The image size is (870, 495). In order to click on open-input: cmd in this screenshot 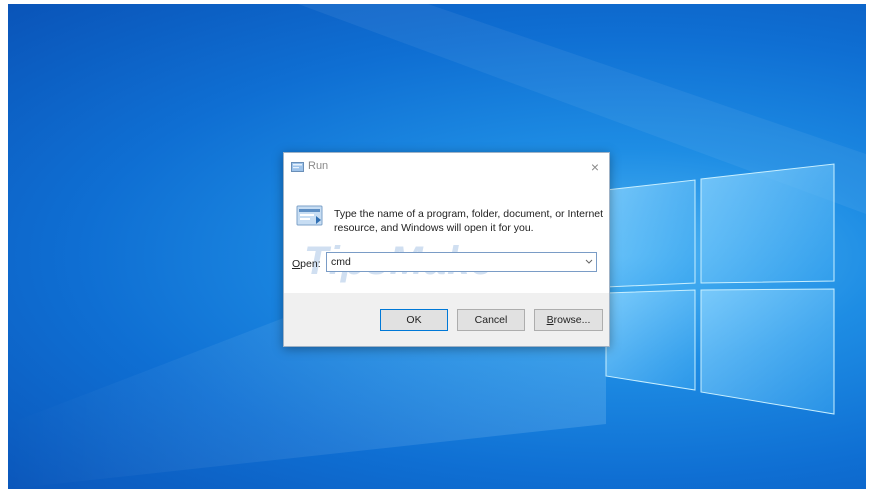, I will do `click(341, 262)`.